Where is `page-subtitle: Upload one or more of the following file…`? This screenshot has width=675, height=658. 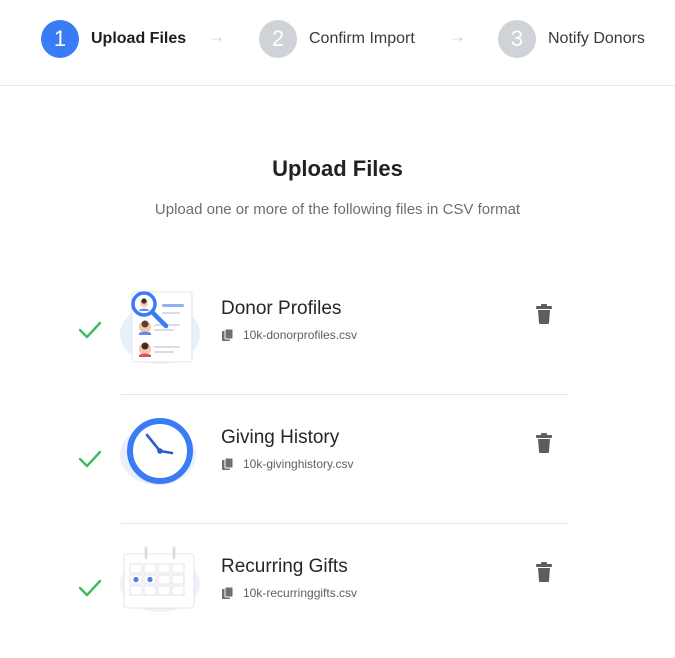 page-subtitle: Upload one or more of the following file… is located at coordinates (337, 209).